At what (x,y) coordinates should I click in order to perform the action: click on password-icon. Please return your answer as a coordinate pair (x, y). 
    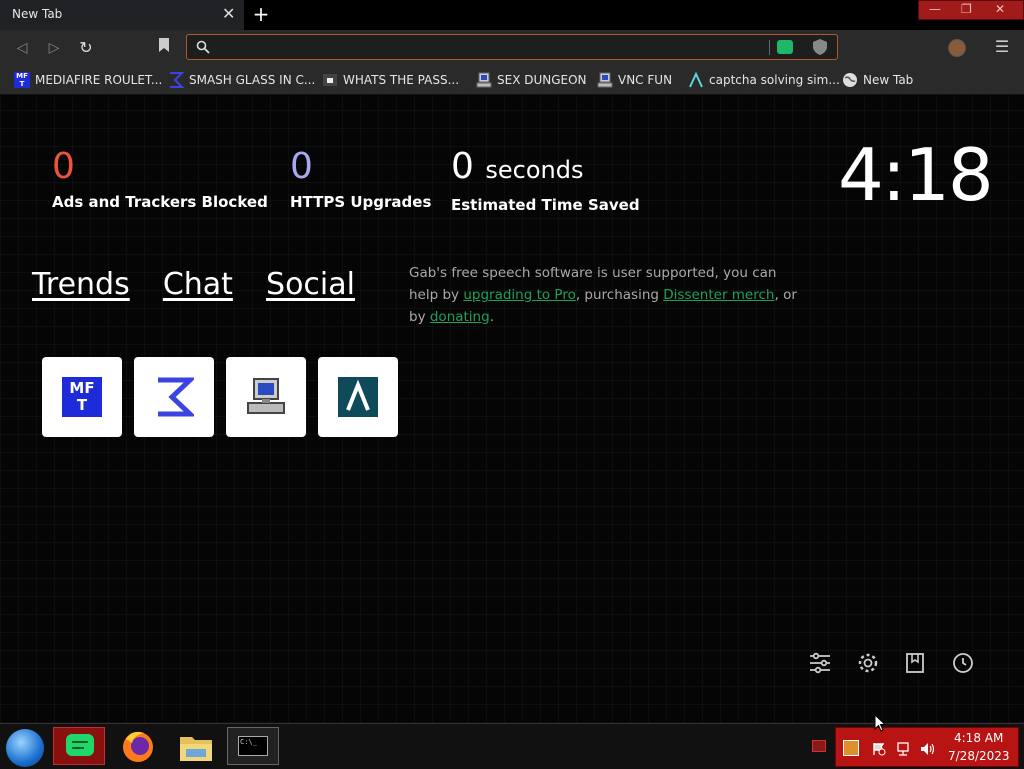
    Looking at the image, I should click on (330, 80).